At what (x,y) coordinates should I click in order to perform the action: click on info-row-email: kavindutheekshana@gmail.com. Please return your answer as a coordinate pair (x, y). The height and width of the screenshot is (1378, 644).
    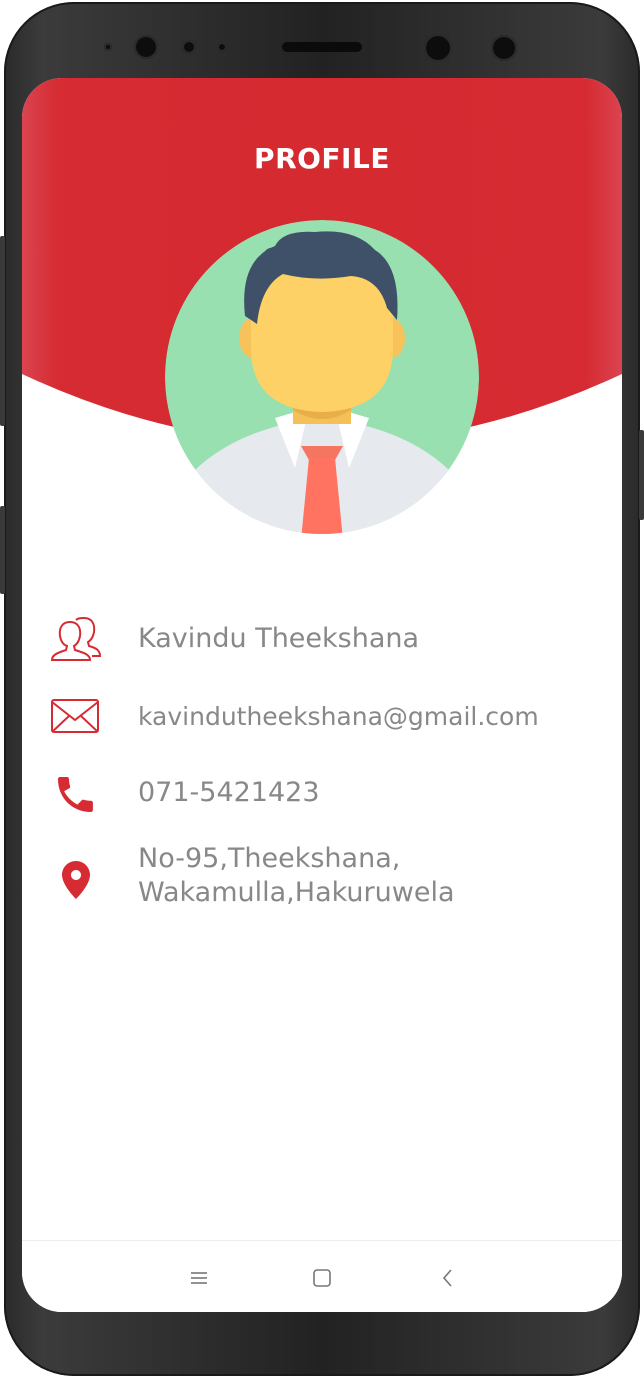
    Looking at the image, I should click on (322, 718).